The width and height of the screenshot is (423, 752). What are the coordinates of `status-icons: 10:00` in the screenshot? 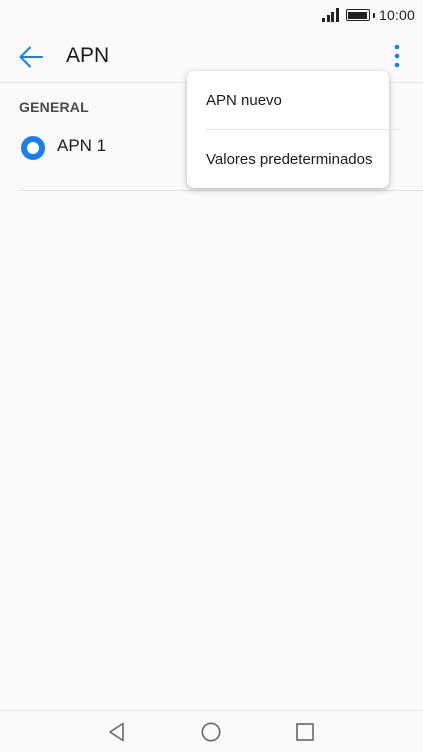 It's located at (368, 15).